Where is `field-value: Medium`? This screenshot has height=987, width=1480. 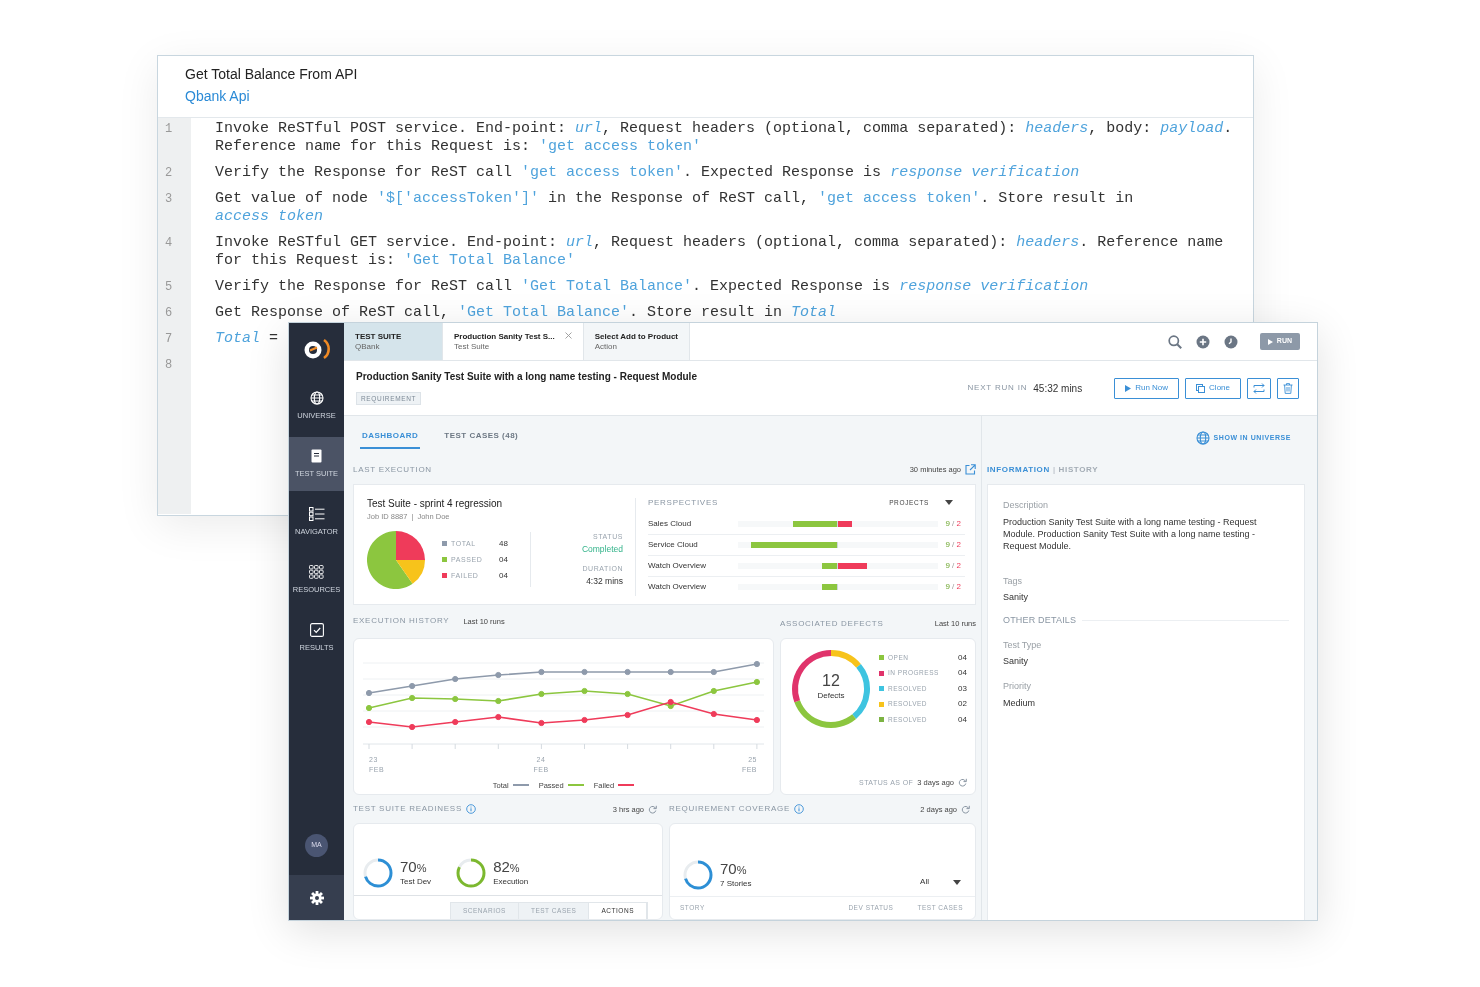
field-value: Medium is located at coordinates (1019, 702).